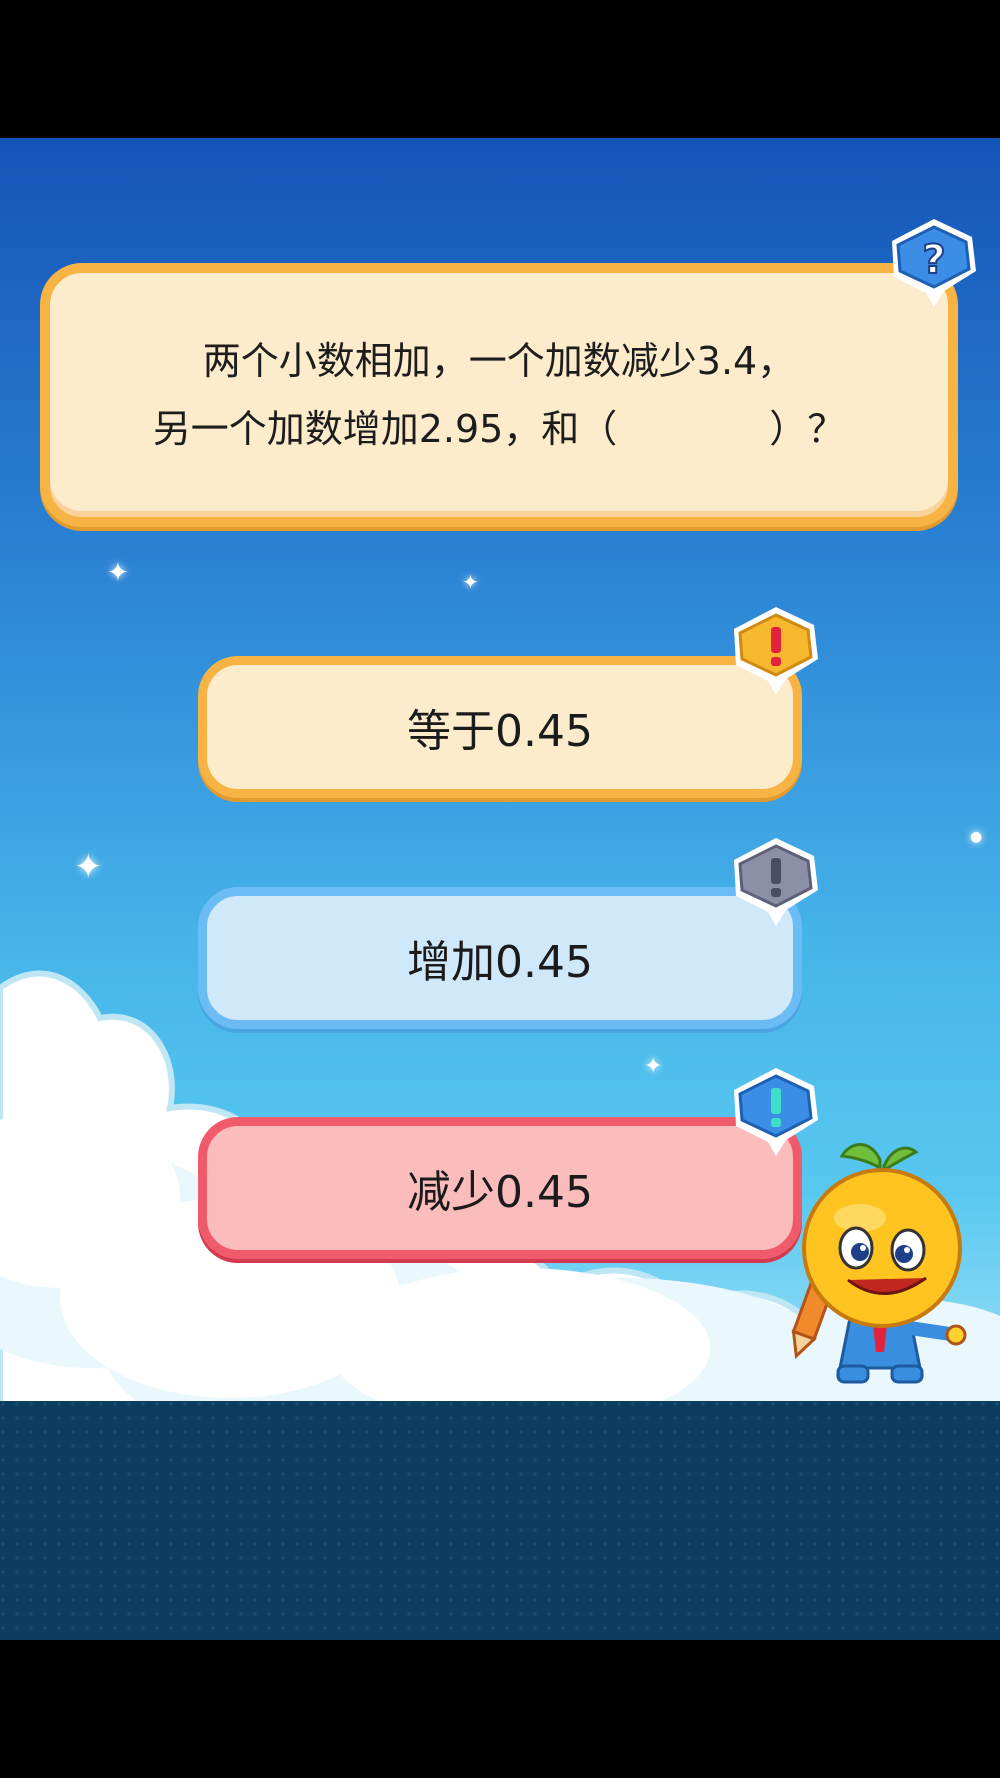 The width and height of the screenshot is (1000, 1778). I want to click on question-card: 两个小数相加，一个加数减少3.4， 另一个加数增加2.95，和（ ）？, so click(499, 395).